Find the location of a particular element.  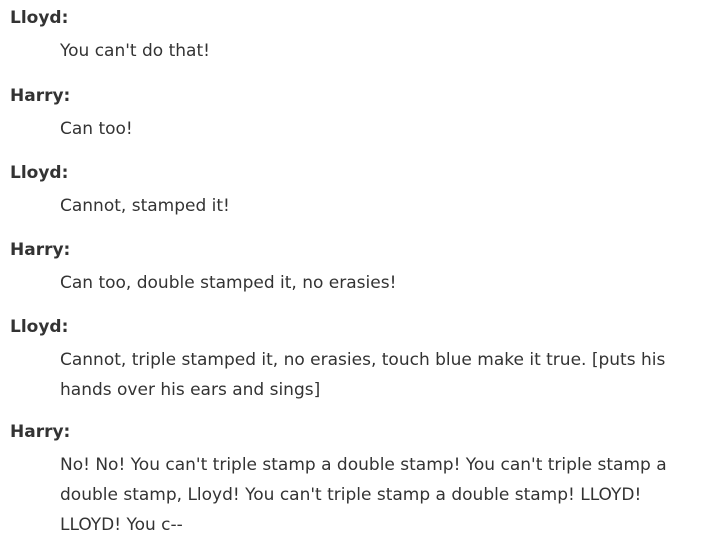

dialogue-entry: Harry: Can too! is located at coordinates (358, 114).